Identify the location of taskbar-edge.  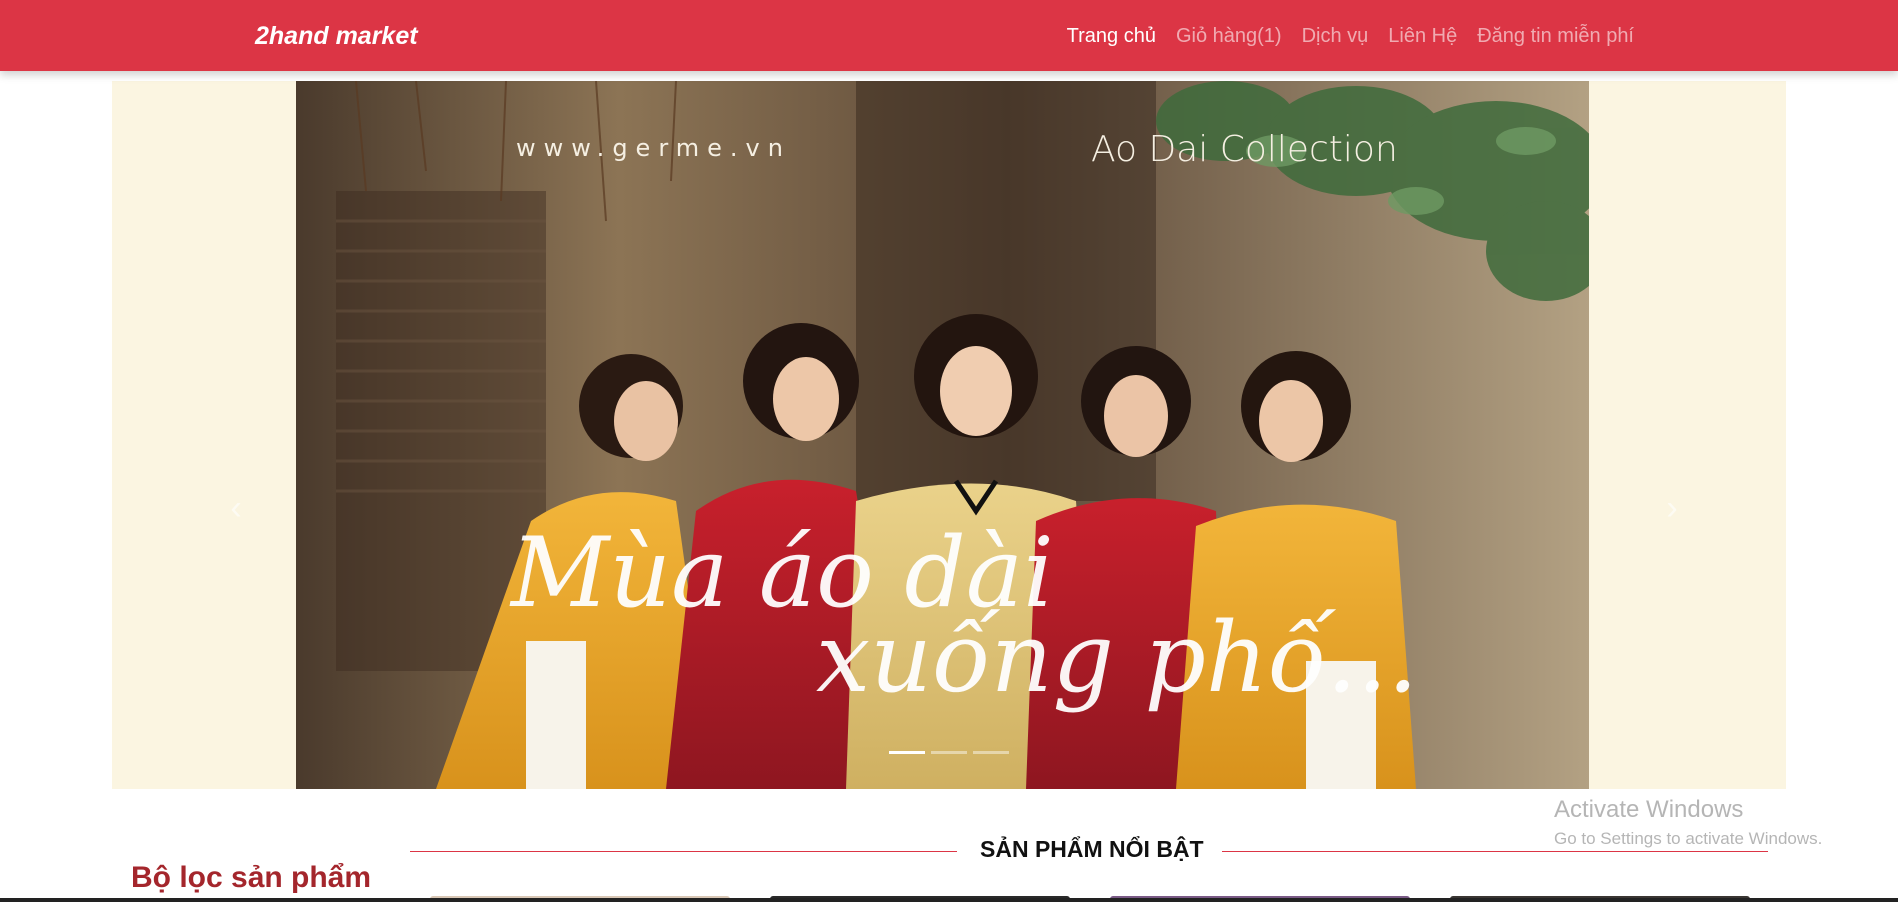
(949, 900).